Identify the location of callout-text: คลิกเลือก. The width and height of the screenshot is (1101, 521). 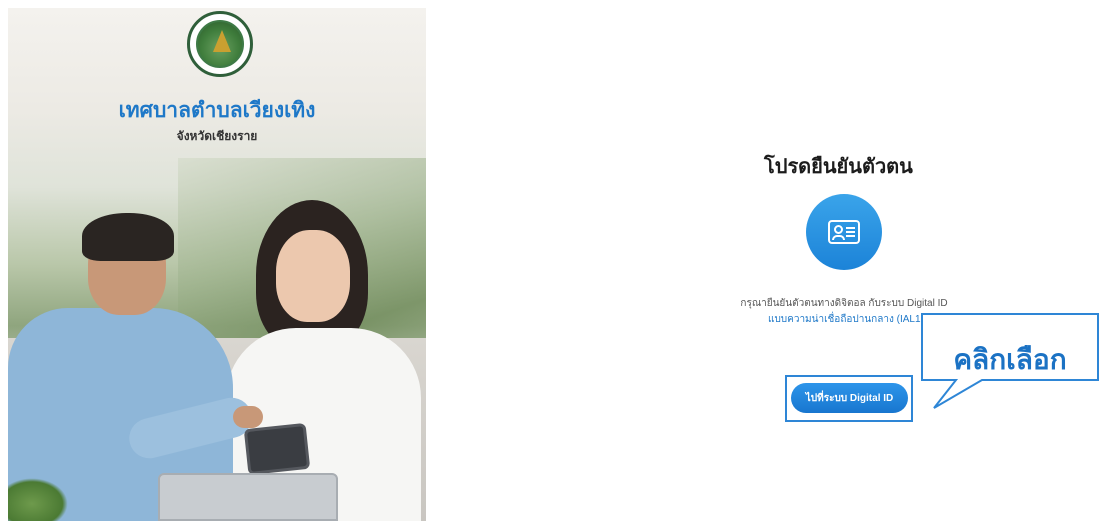
(1010, 359).